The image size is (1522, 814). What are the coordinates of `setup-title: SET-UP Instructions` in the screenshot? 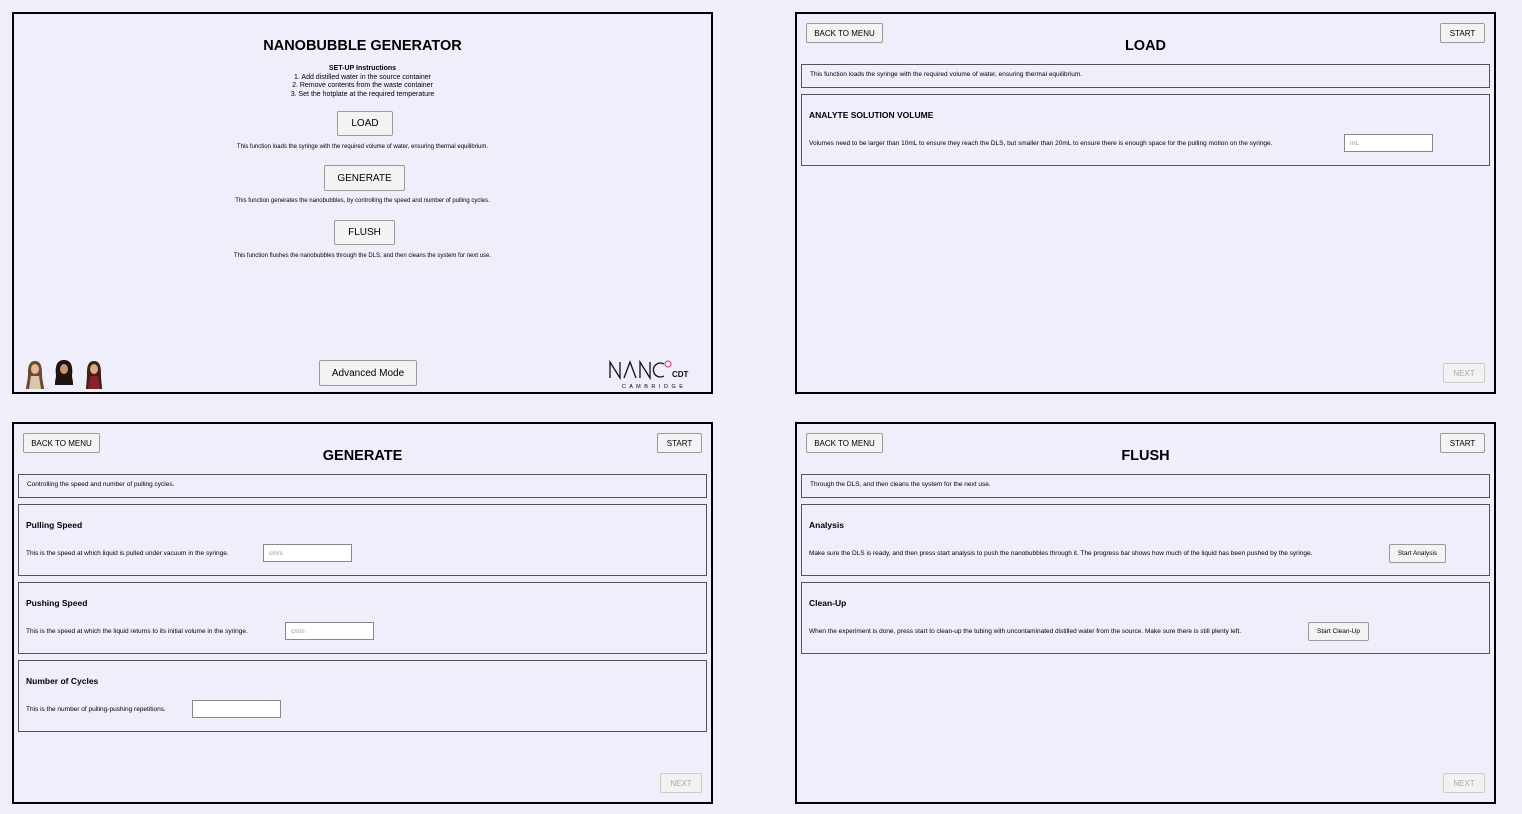 It's located at (362, 68).